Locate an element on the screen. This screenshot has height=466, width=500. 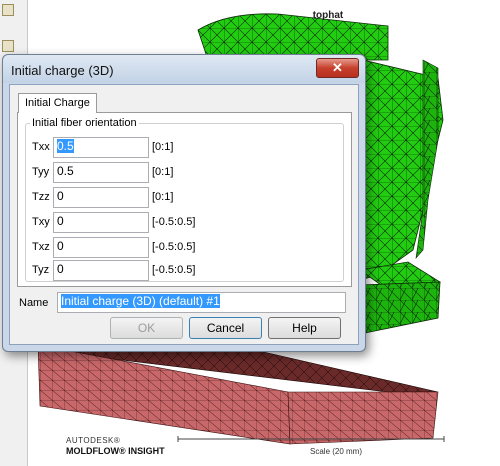
dialog-titlebar: Initial charge (3D) ✕ is located at coordinates (184, 69).